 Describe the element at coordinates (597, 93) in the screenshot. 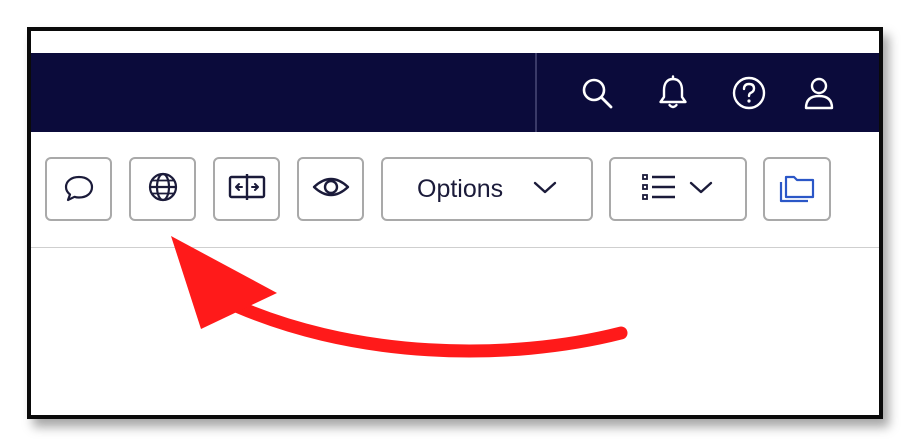

I see `search-icon` at that location.